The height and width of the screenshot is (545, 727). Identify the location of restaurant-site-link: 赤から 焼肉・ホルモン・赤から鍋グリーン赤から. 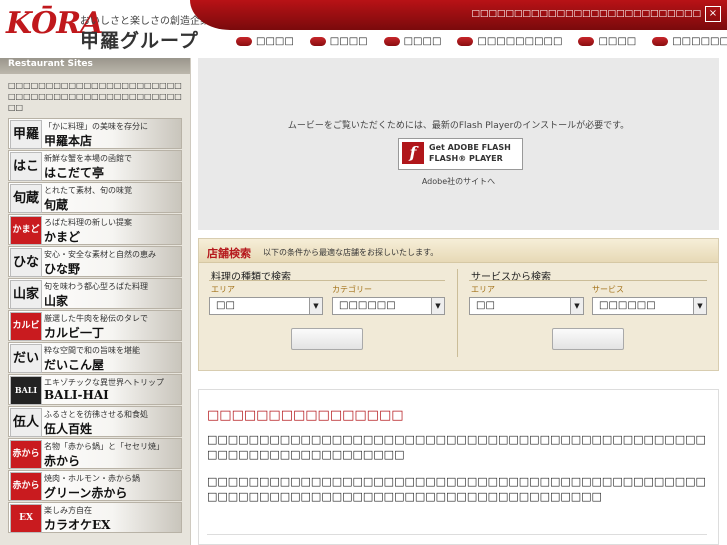
(95, 485).